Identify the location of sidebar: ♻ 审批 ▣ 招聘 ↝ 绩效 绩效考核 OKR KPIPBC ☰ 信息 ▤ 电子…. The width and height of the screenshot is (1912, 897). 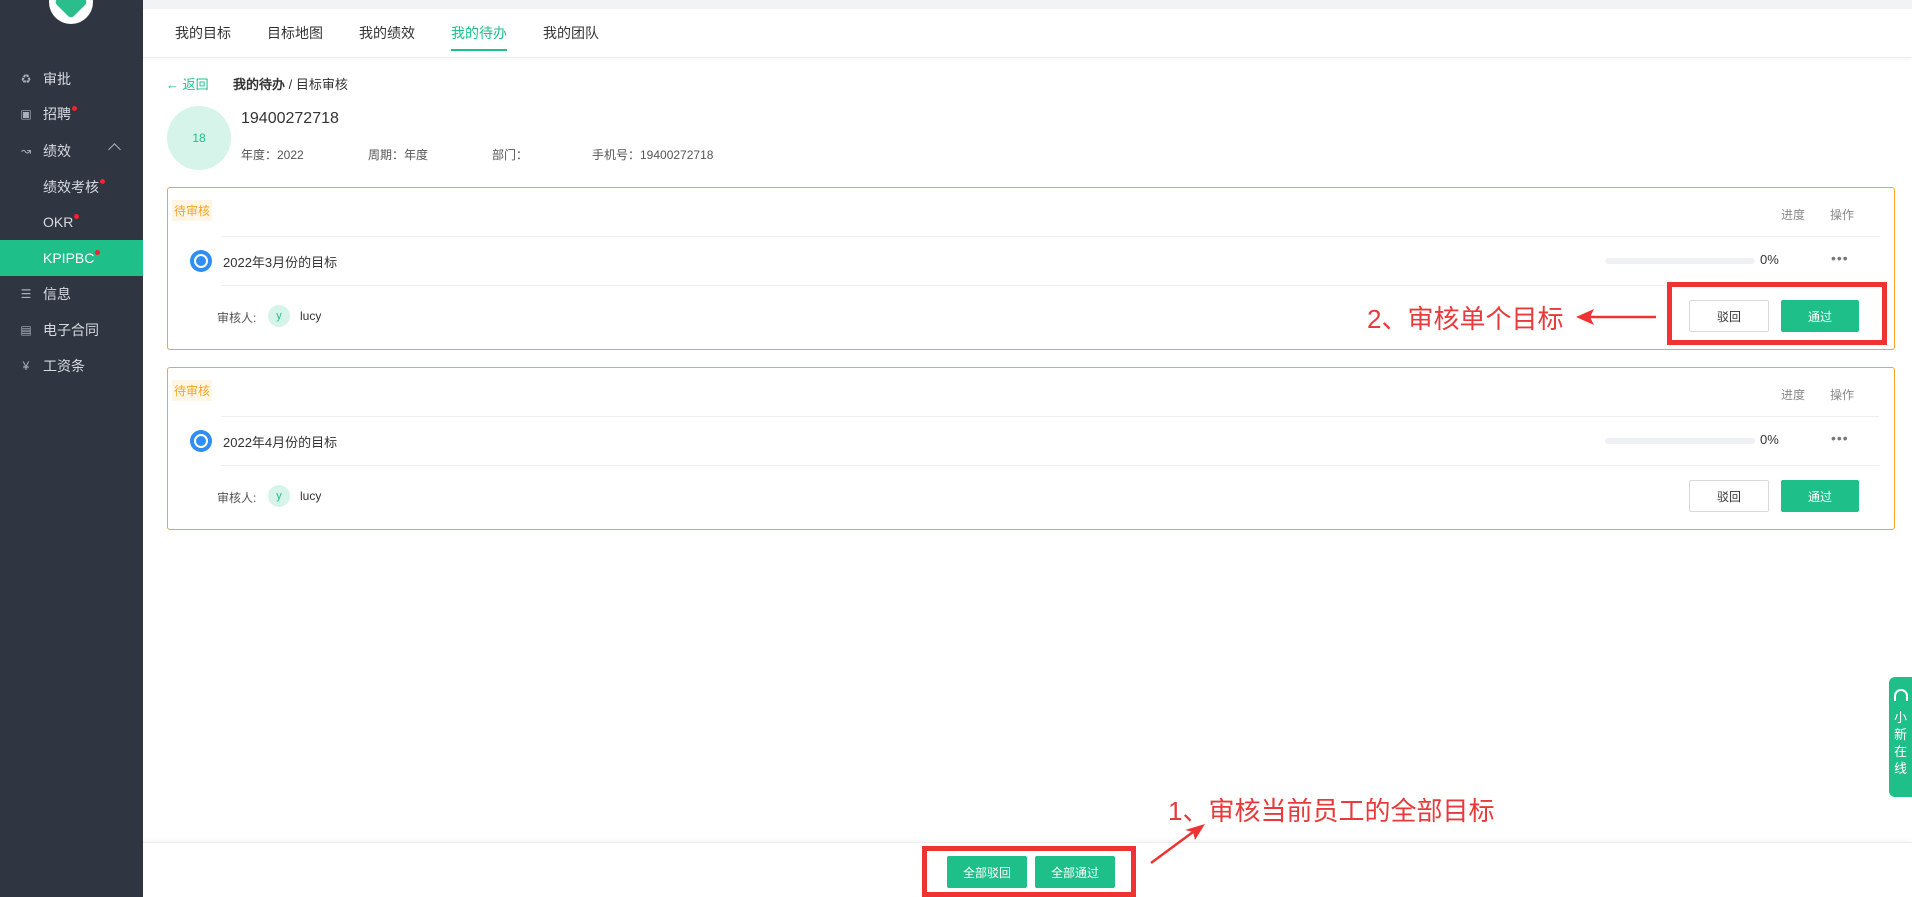
(71, 448).